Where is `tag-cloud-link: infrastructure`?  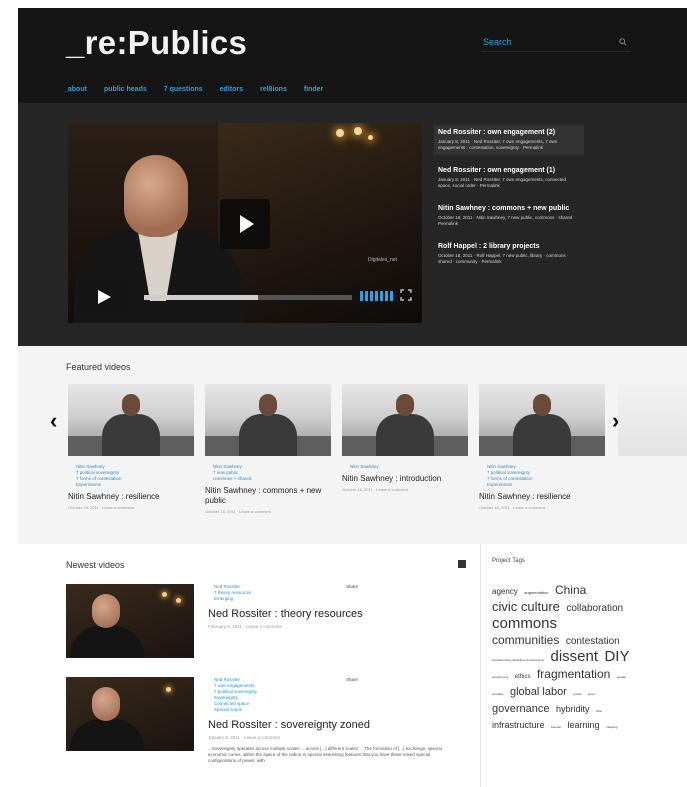
tag-cloud-link: infrastructure is located at coordinates (518, 725).